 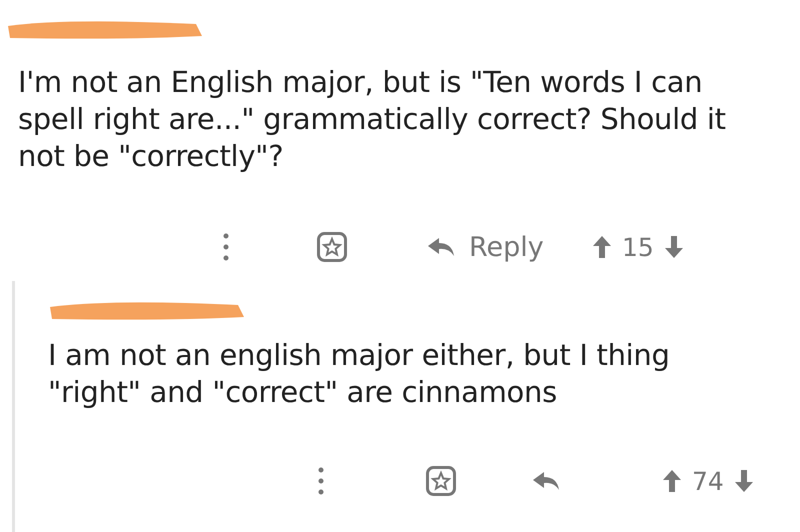 I want to click on vote-count: 74, so click(x=708, y=481).